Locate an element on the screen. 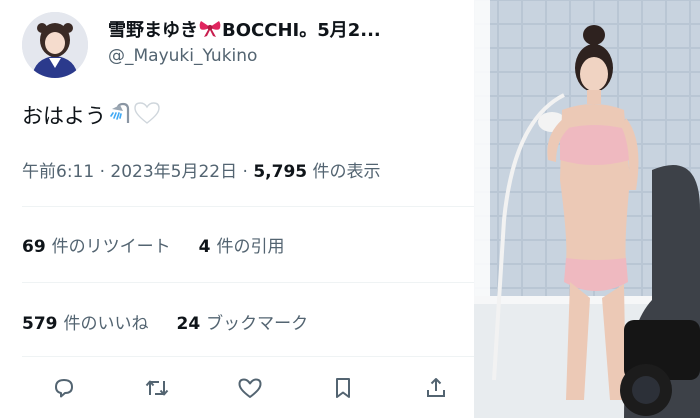 The height and width of the screenshot is (418, 700). bookmarks-stat: 24 ブックマーク is located at coordinates (243, 321).